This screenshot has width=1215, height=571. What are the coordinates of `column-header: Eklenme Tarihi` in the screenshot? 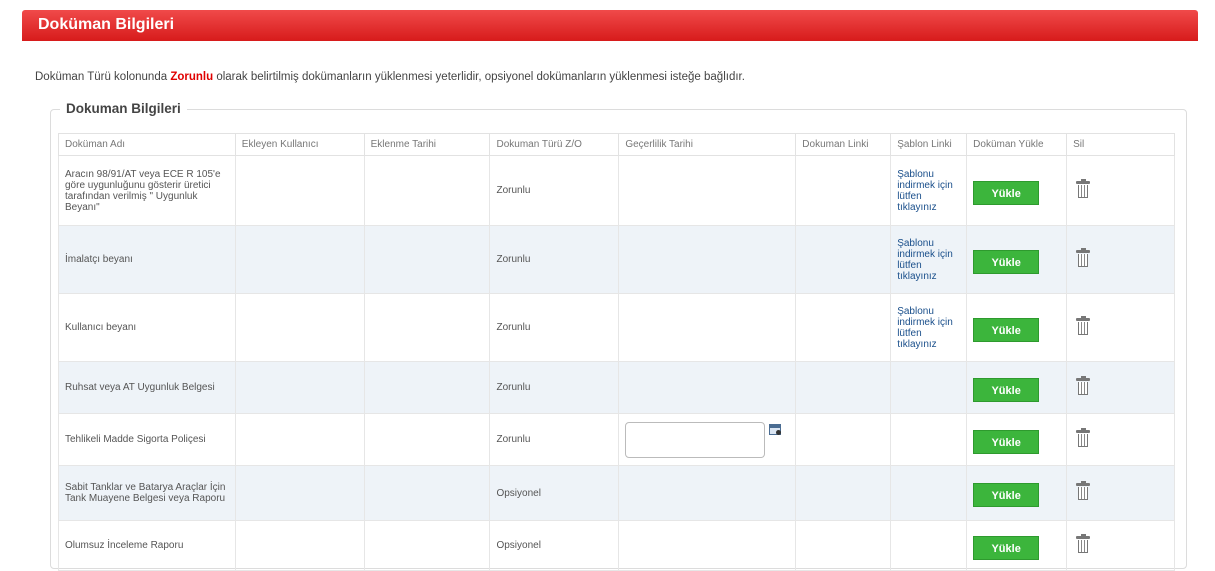 It's located at (427, 144).